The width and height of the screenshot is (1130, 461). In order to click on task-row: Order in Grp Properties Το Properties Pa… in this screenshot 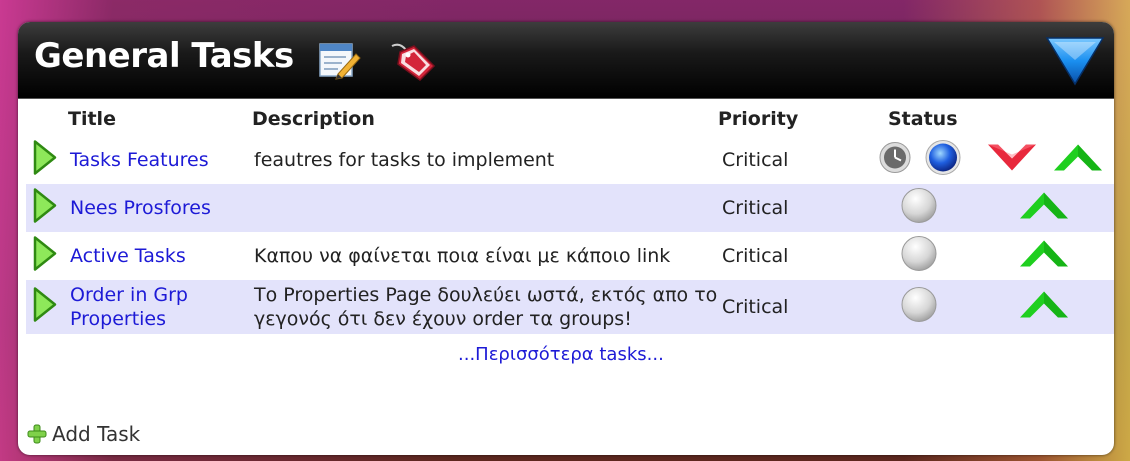, I will do `click(570, 307)`.